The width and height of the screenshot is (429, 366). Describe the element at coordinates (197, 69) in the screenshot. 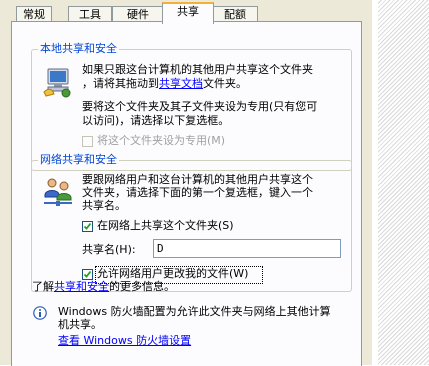

I see `local-info-line1: 如果只跟这台计算机的其他用户共享这个文件夹` at that location.